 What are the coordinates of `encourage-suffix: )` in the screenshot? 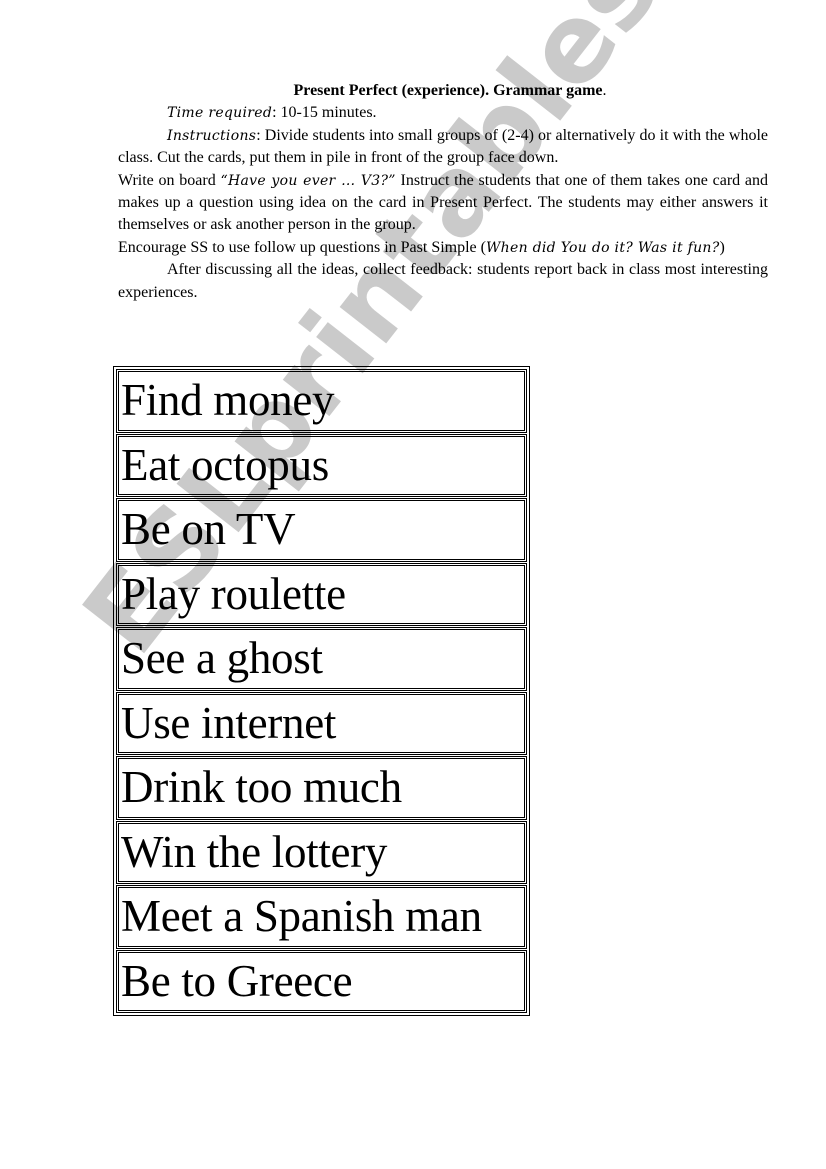 It's located at (722, 247).